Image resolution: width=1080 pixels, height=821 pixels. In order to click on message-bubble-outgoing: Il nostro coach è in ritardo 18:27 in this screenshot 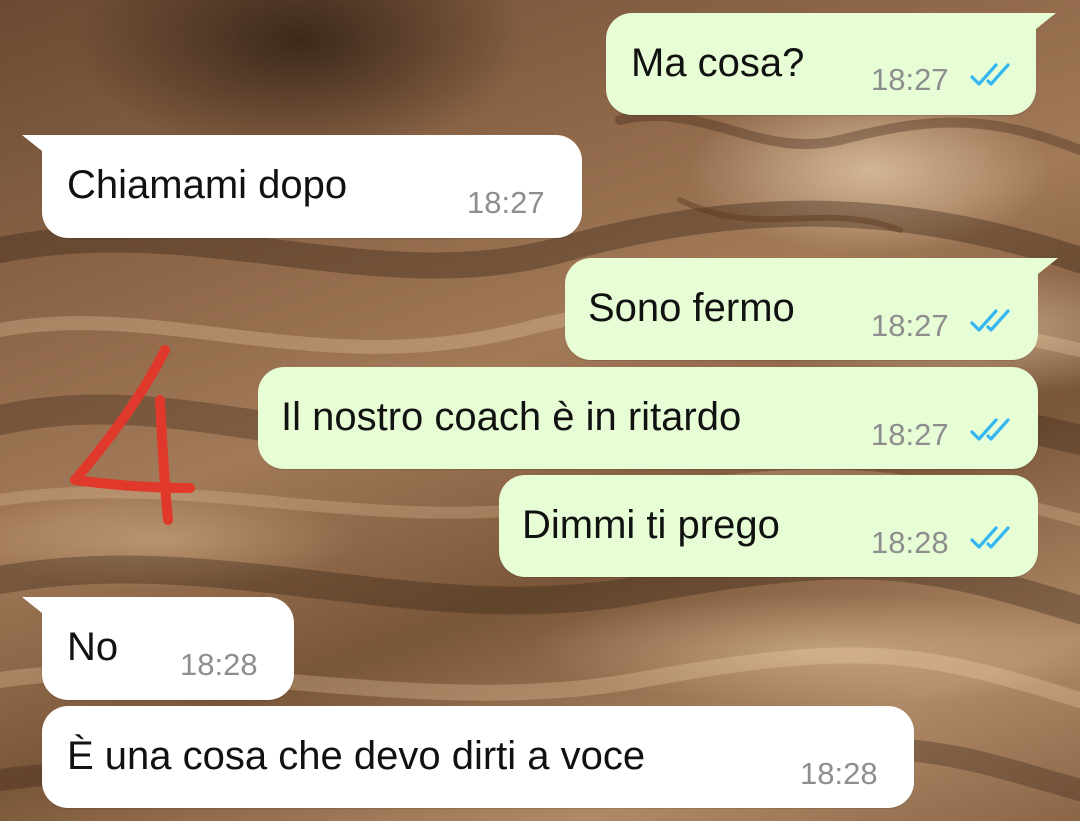, I will do `click(648, 418)`.